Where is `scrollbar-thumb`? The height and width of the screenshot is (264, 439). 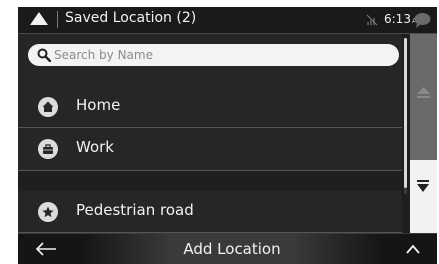 scrollbar-thumb is located at coordinates (405, 113).